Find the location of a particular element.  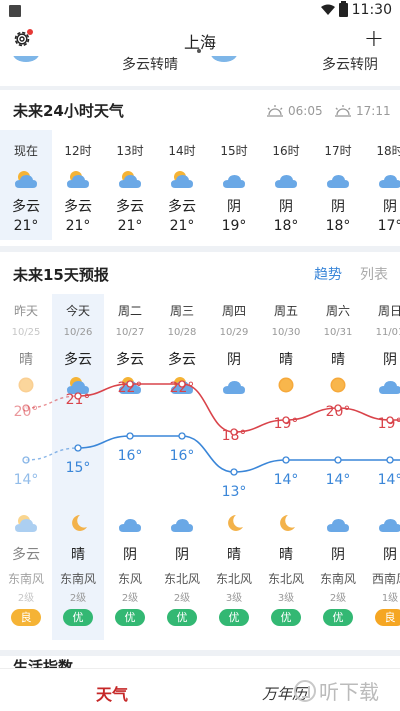

day-name: 昨天 is located at coordinates (25, 311).